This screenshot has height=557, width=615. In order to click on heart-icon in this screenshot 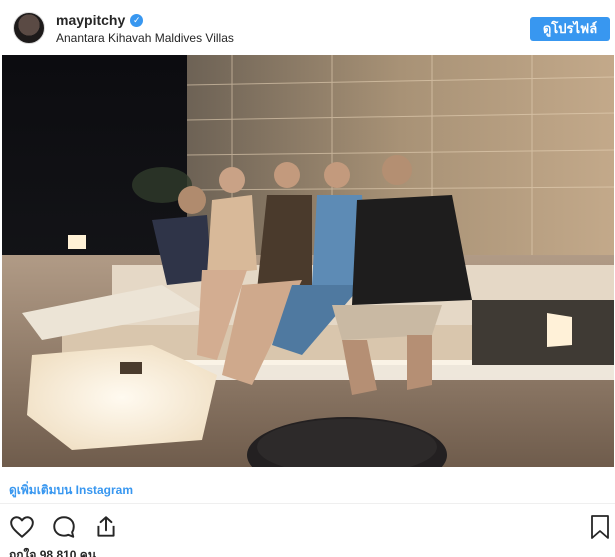, I will do `click(22, 527)`.